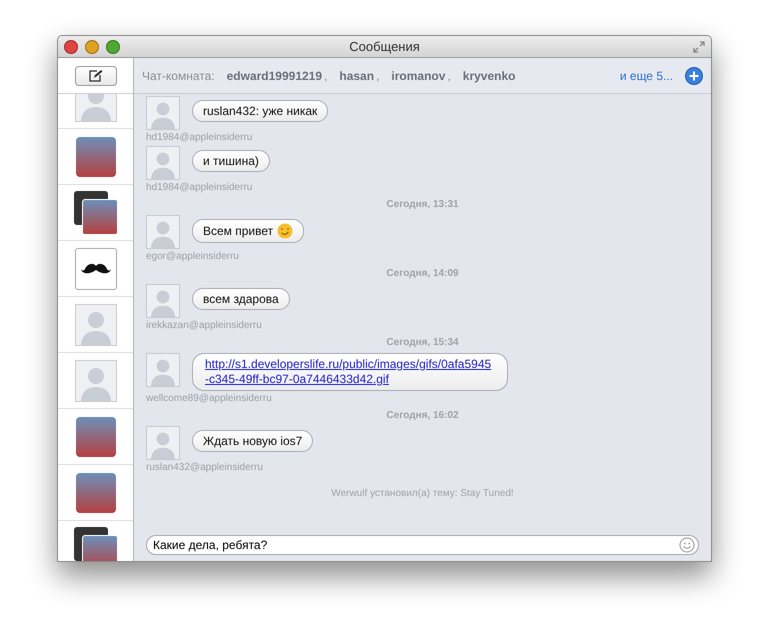  What do you see at coordinates (204, 325) in the screenshot?
I see `sender-name: irekkazan@appleinsiderru` at bounding box center [204, 325].